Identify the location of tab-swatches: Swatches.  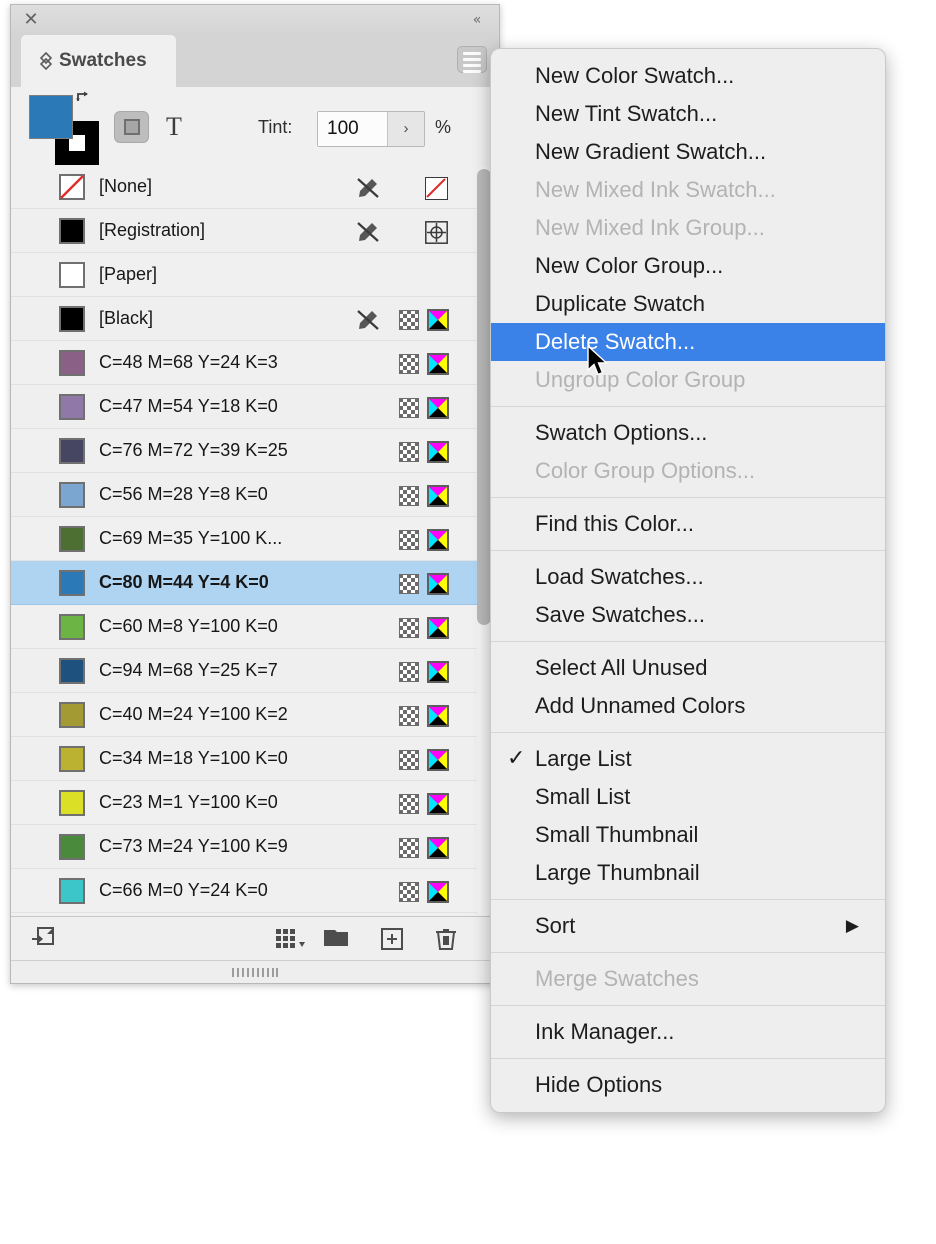
(98, 61).